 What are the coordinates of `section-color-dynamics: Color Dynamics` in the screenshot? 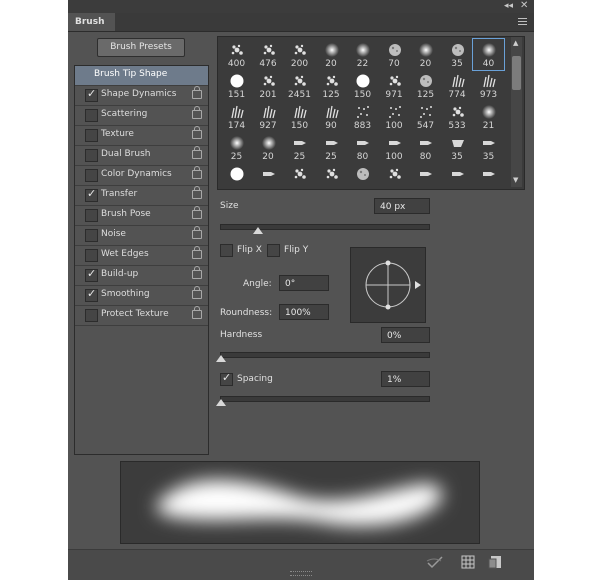 It's located at (141, 176).